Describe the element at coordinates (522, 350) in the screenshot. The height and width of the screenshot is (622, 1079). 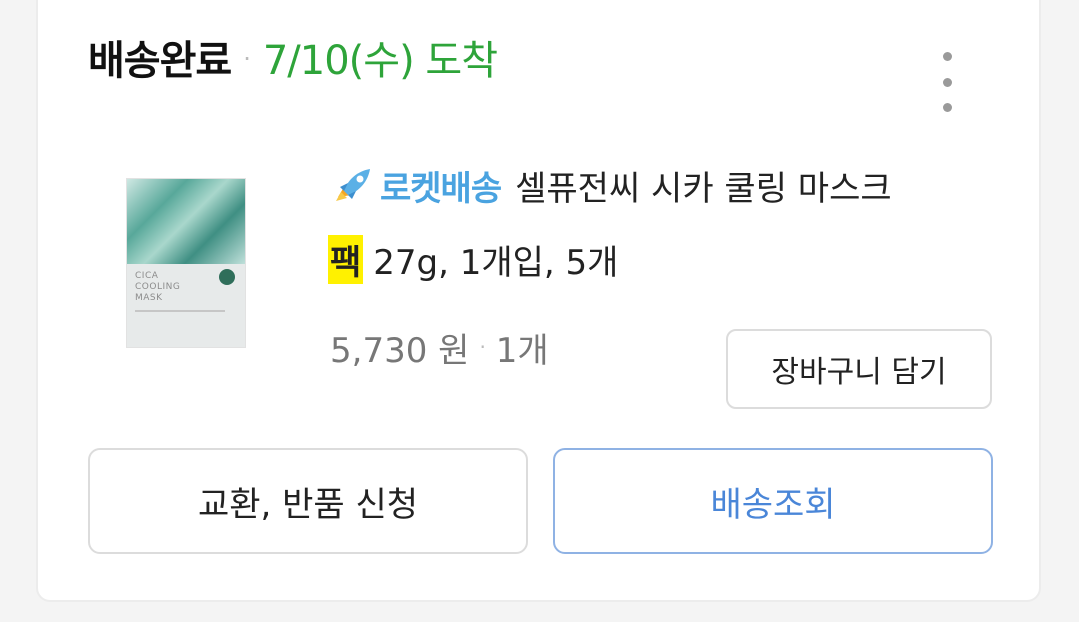
I see `product-quantity: 1개` at that location.